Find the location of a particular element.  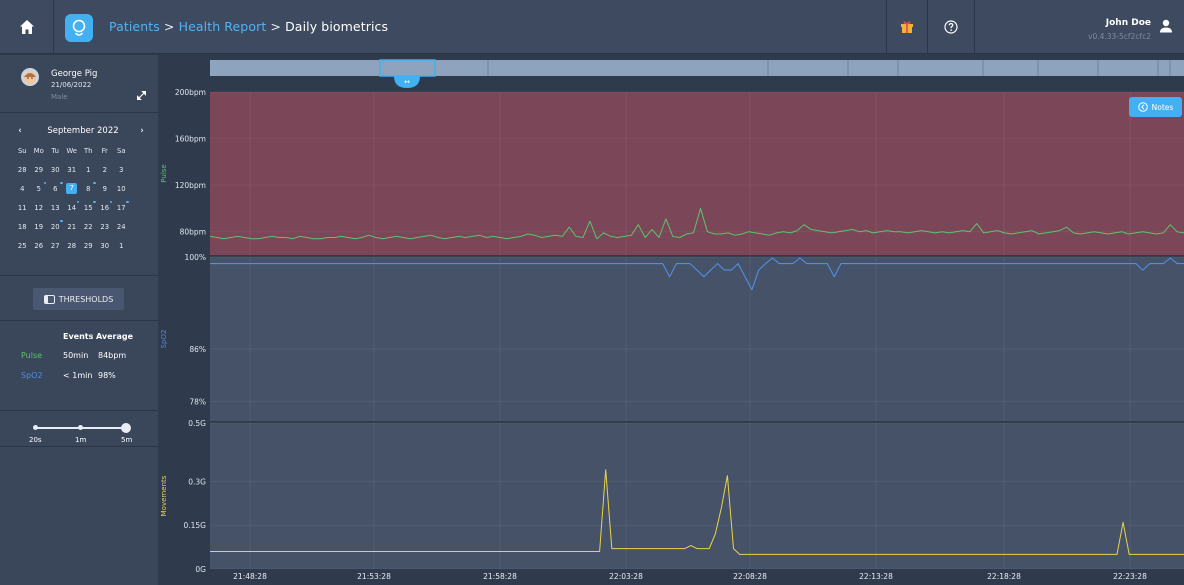

patient-name: George Pig is located at coordinates (74, 74).